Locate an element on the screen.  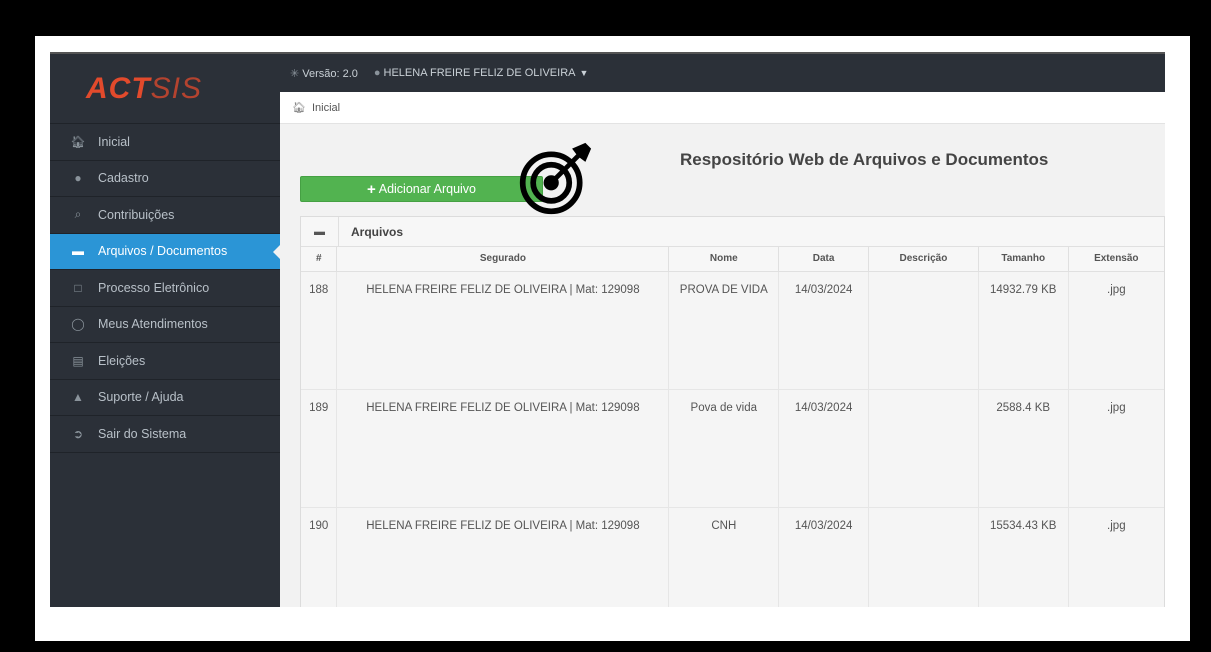
sidebar-item-atendimentos: ◯ Meus Atendimentos is located at coordinates (165, 325).